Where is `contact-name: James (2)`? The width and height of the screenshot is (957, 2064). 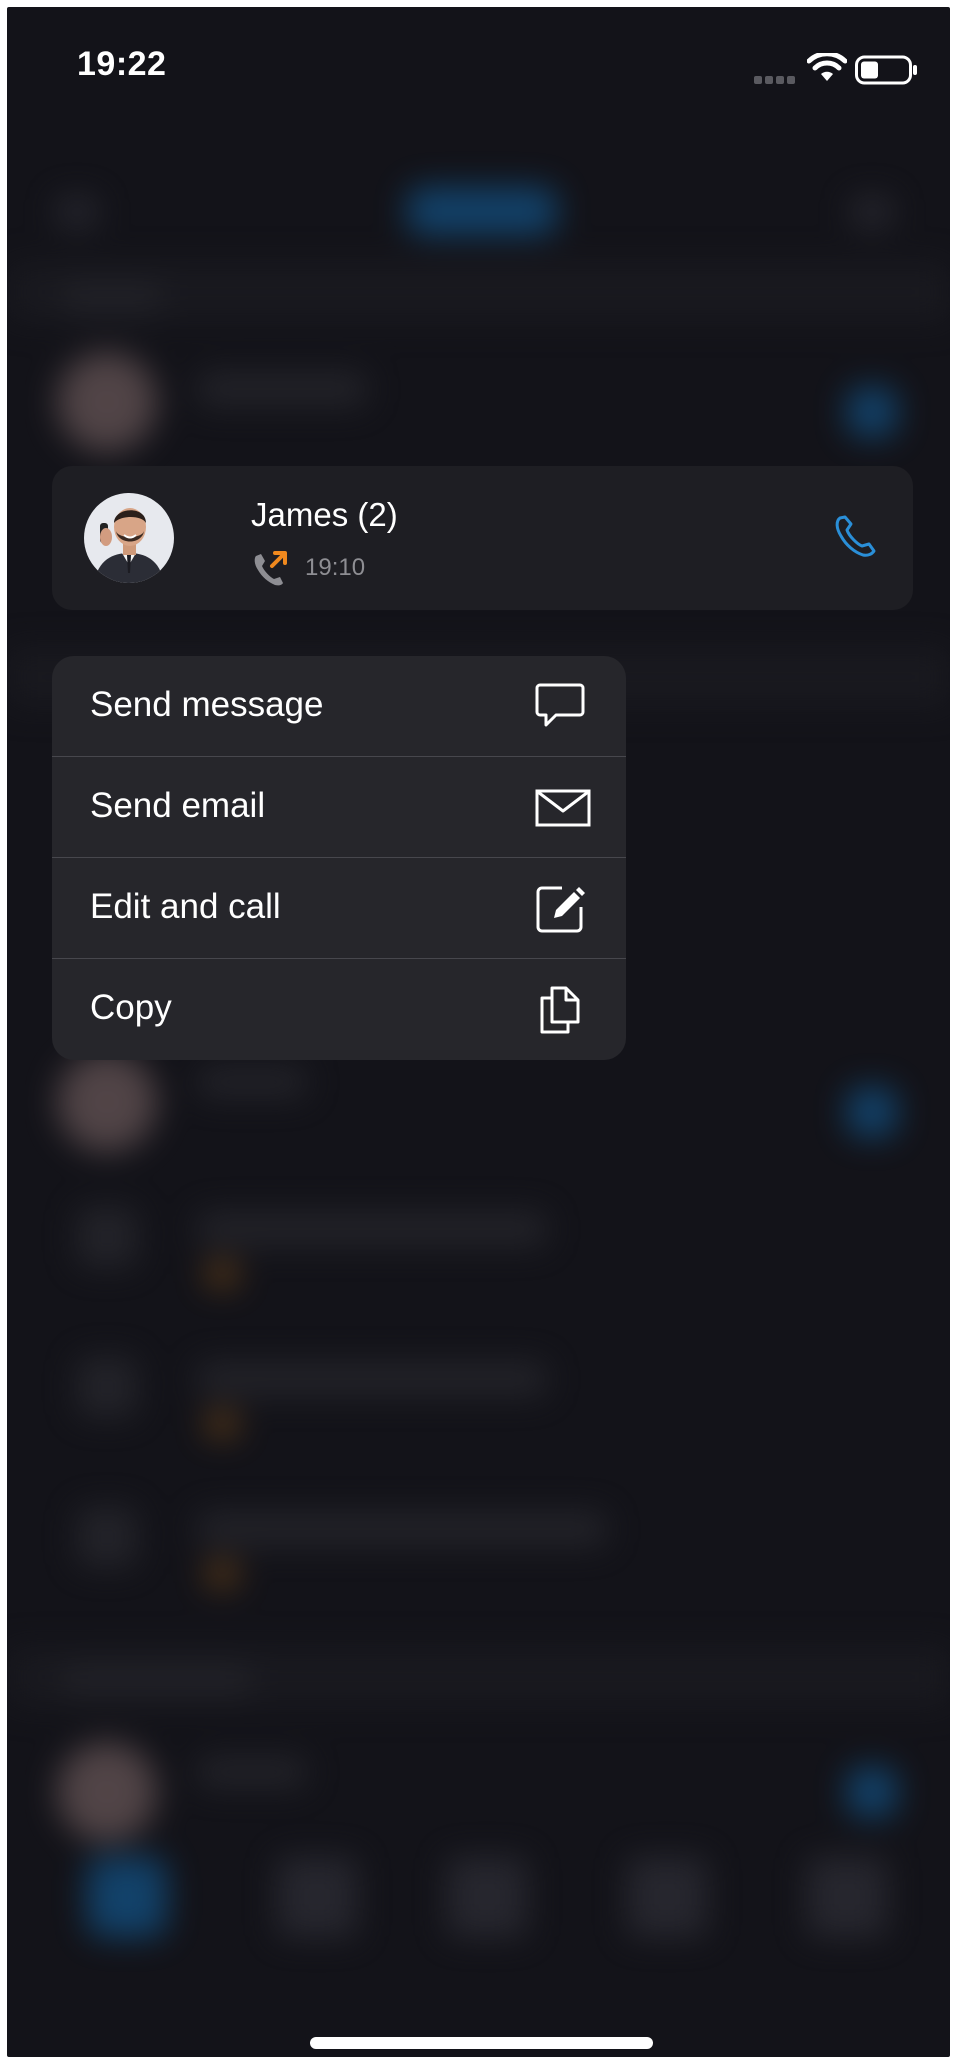
contact-name: James (2) is located at coordinates (324, 514).